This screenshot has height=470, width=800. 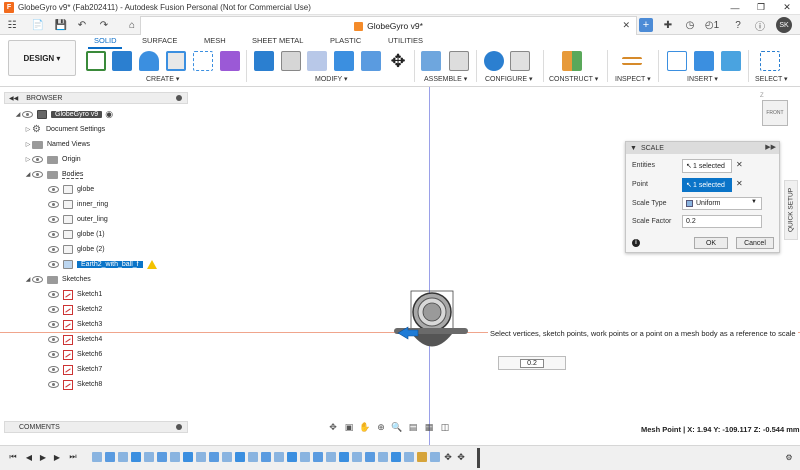 What do you see at coordinates (770, 147) in the screenshot?
I see `expand-dialog-icon: ▶▶` at bounding box center [770, 147].